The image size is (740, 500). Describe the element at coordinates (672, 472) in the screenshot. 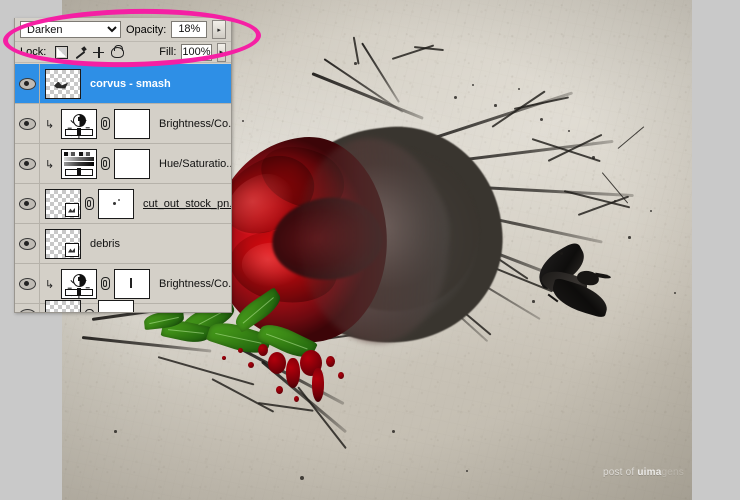

I see `watermark-suffix: gens` at that location.